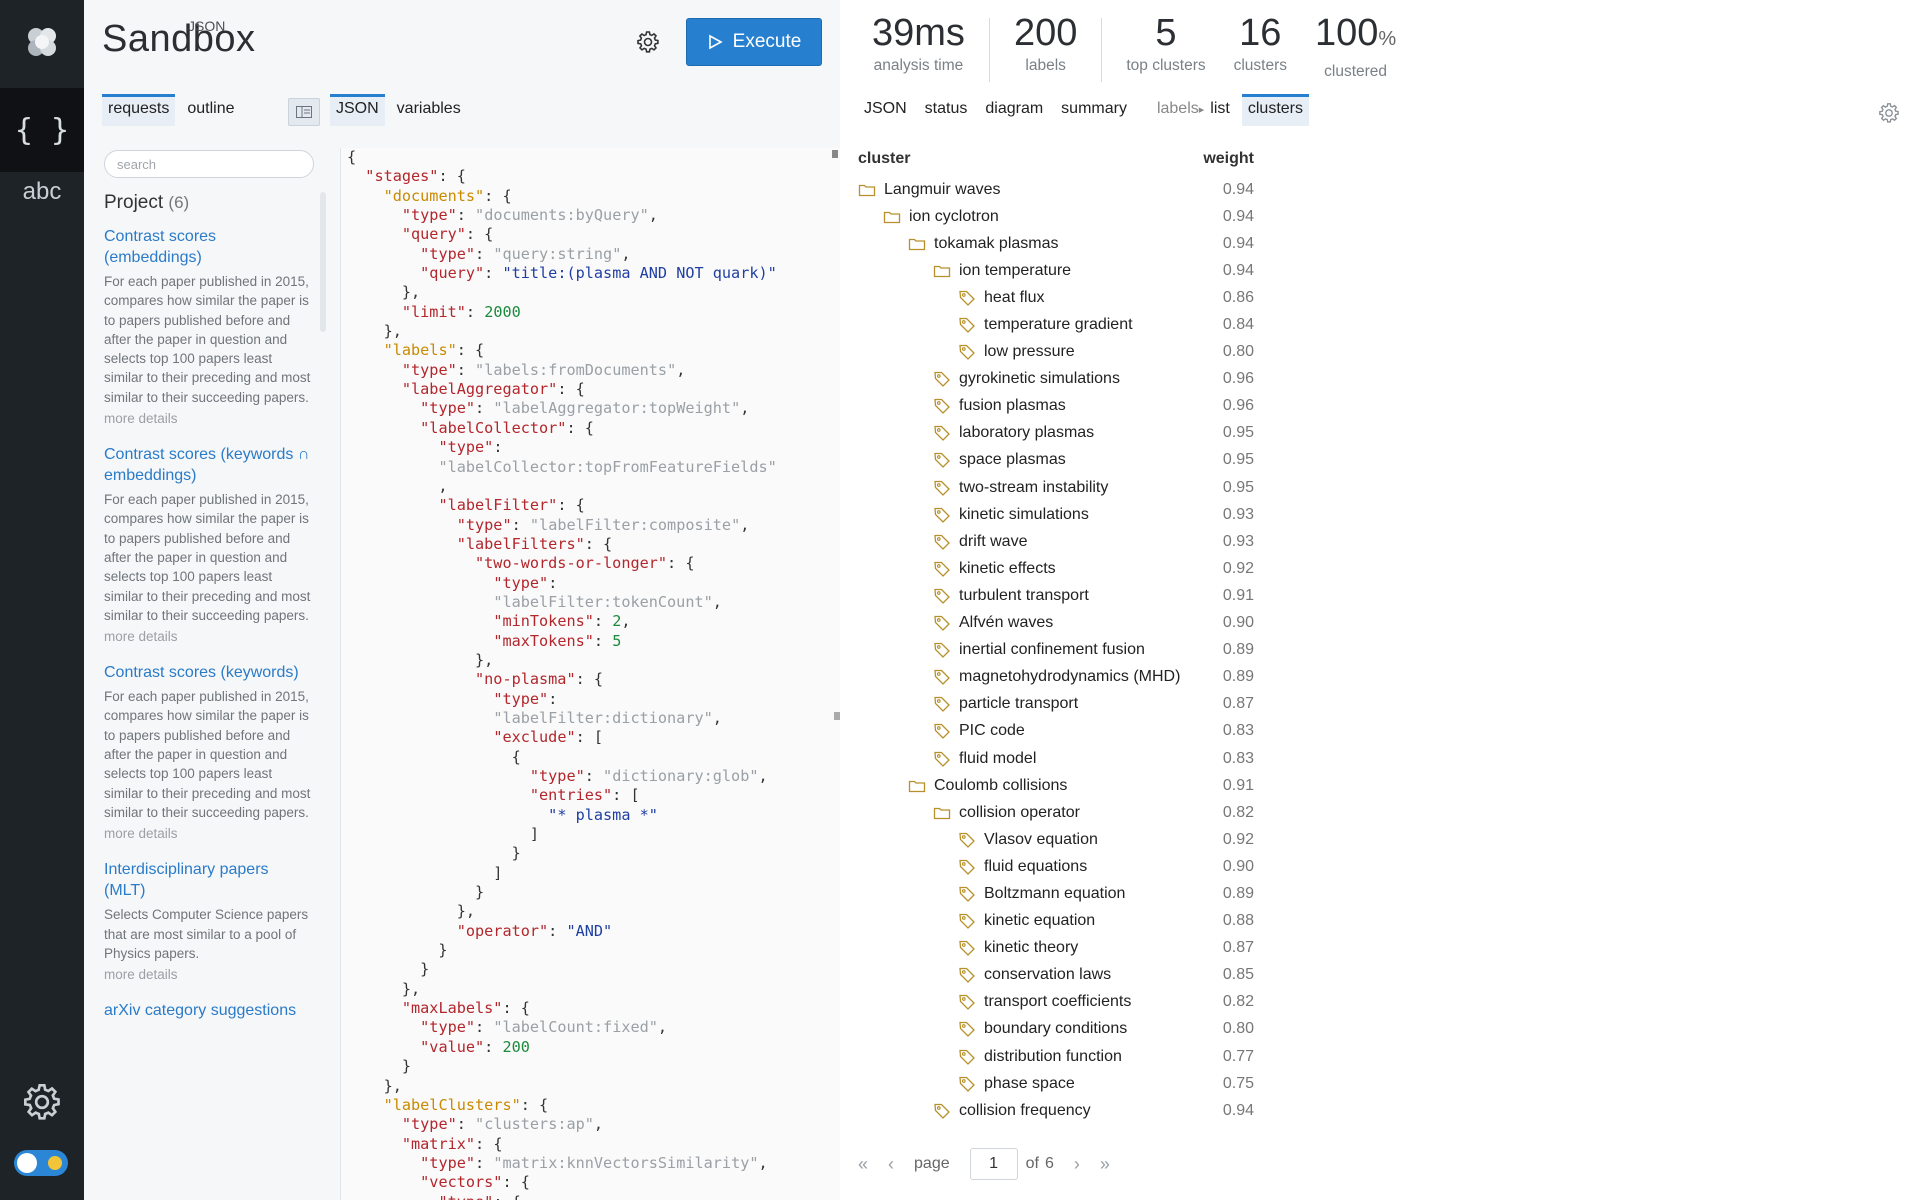 The image size is (1920, 1200). Describe the element at coordinates (1058, 866) in the screenshot. I see `table-row: fluid equations 0.90` at that location.